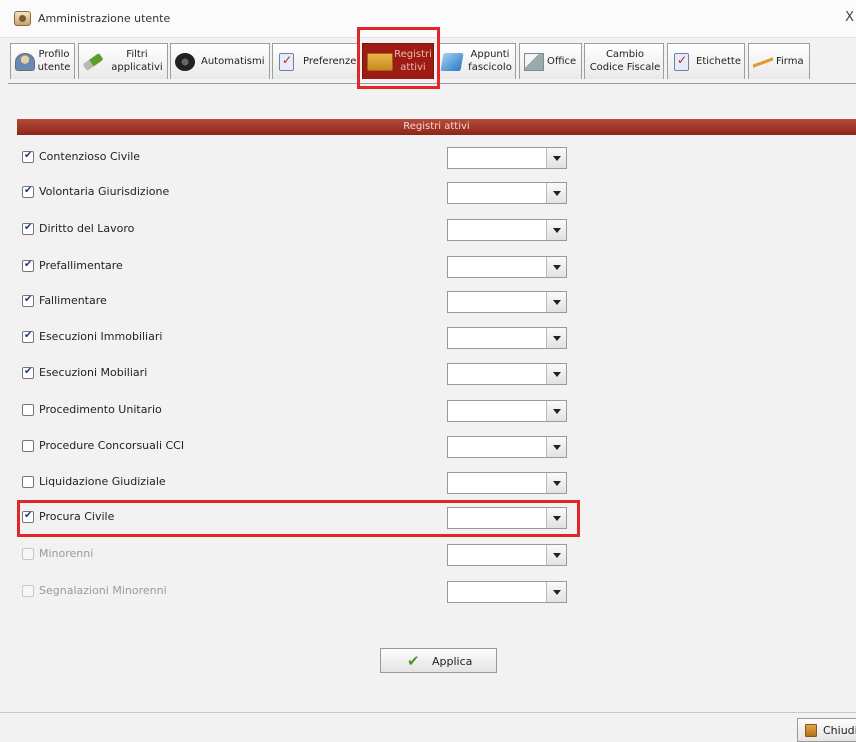 The image size is (856, 742). I want to click on tab-automatismi: Automatismi, so click(220, 61).